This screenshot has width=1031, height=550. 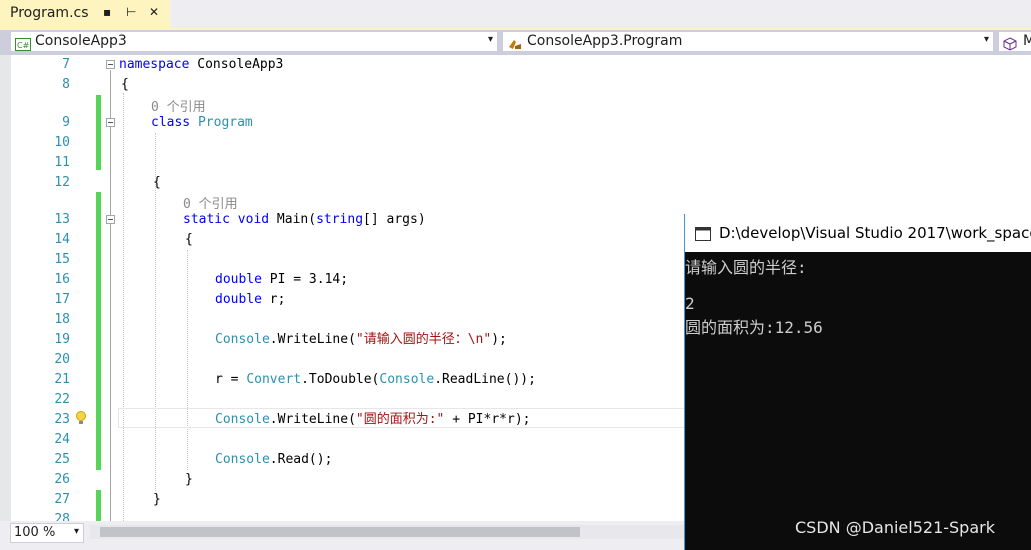 I want to click on line-number: 28, so click(x=62, y=516).